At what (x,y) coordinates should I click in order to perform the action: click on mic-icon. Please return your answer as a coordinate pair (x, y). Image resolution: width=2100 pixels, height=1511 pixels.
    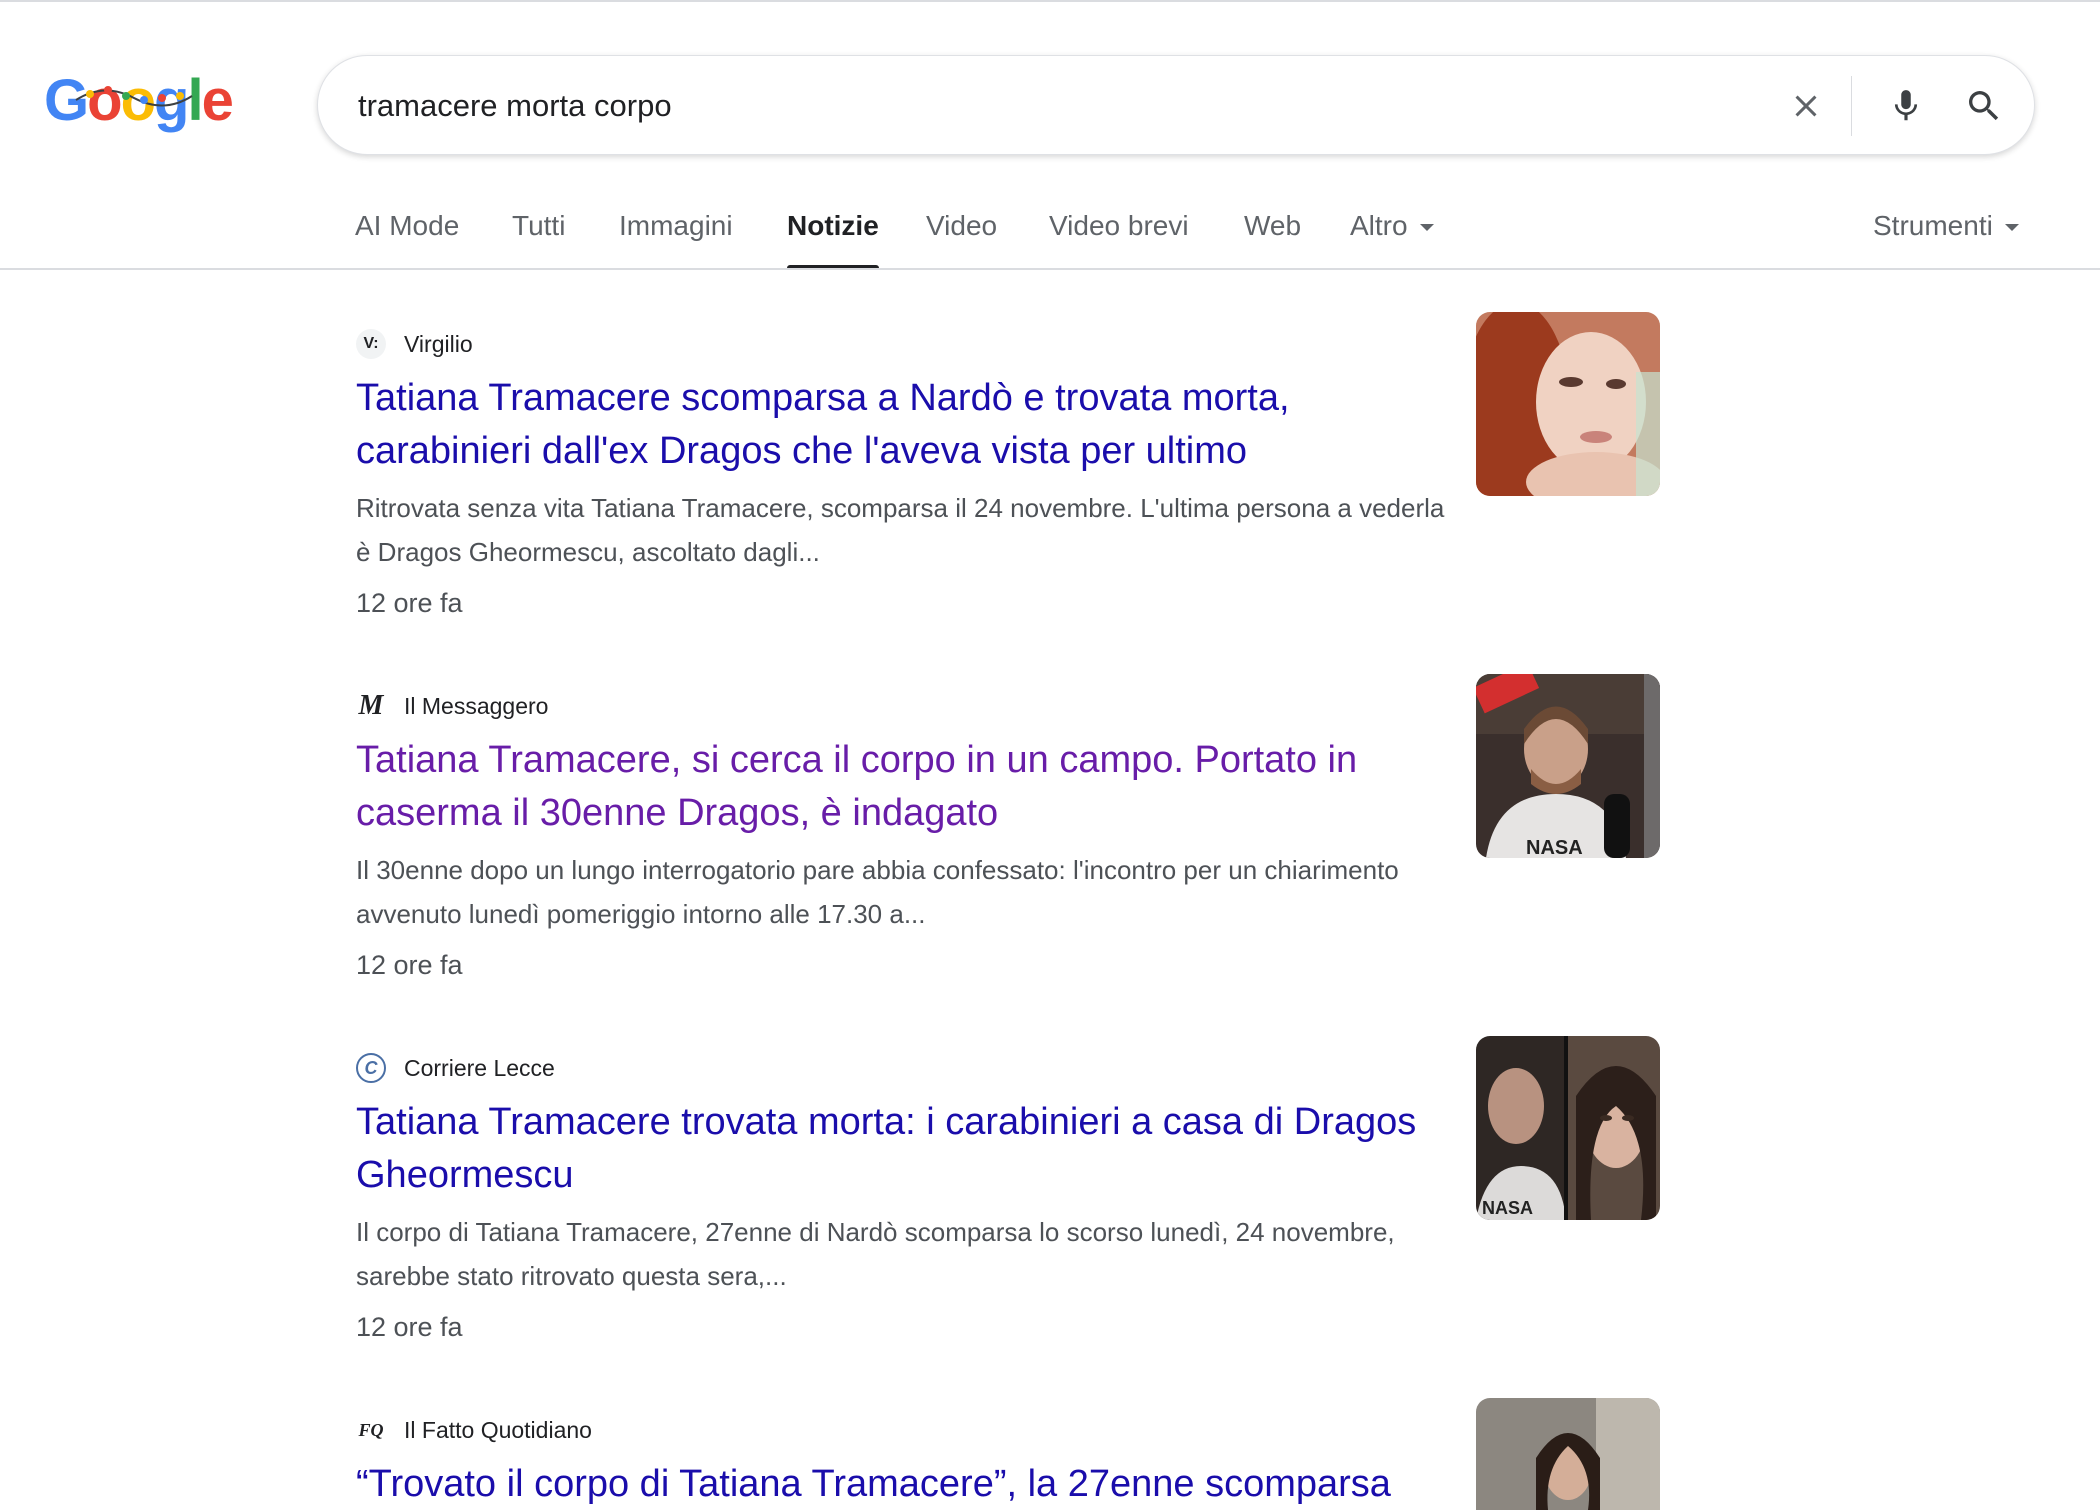
    Looking at the image, I should click on (1906, 106).